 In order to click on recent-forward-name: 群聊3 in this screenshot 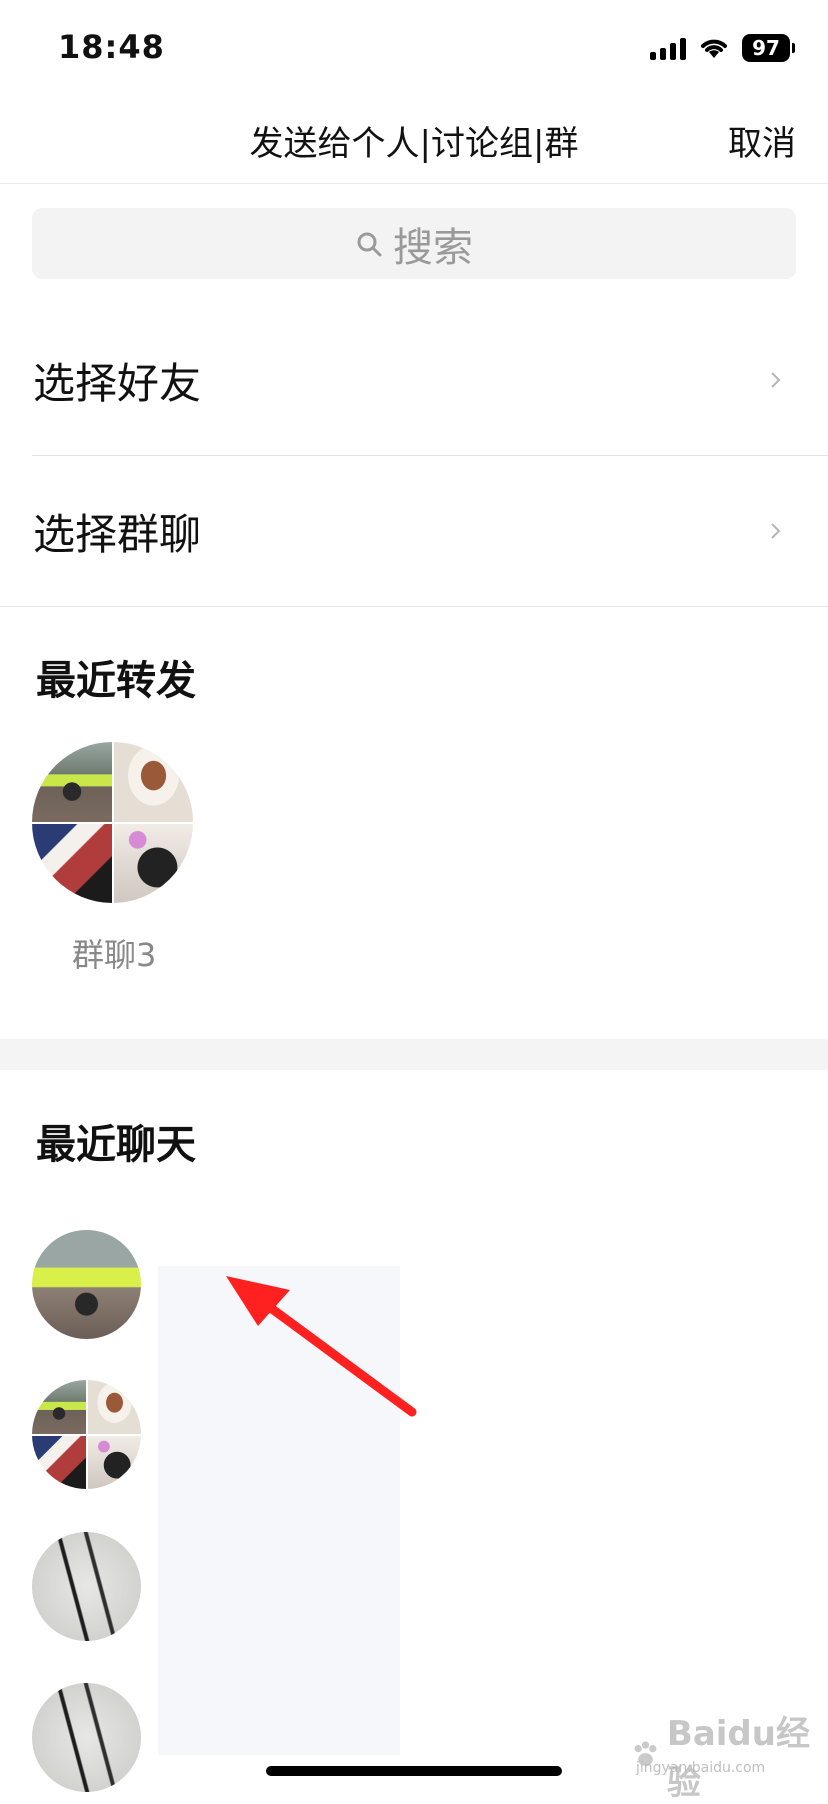, I will do `click(114, 953)`.